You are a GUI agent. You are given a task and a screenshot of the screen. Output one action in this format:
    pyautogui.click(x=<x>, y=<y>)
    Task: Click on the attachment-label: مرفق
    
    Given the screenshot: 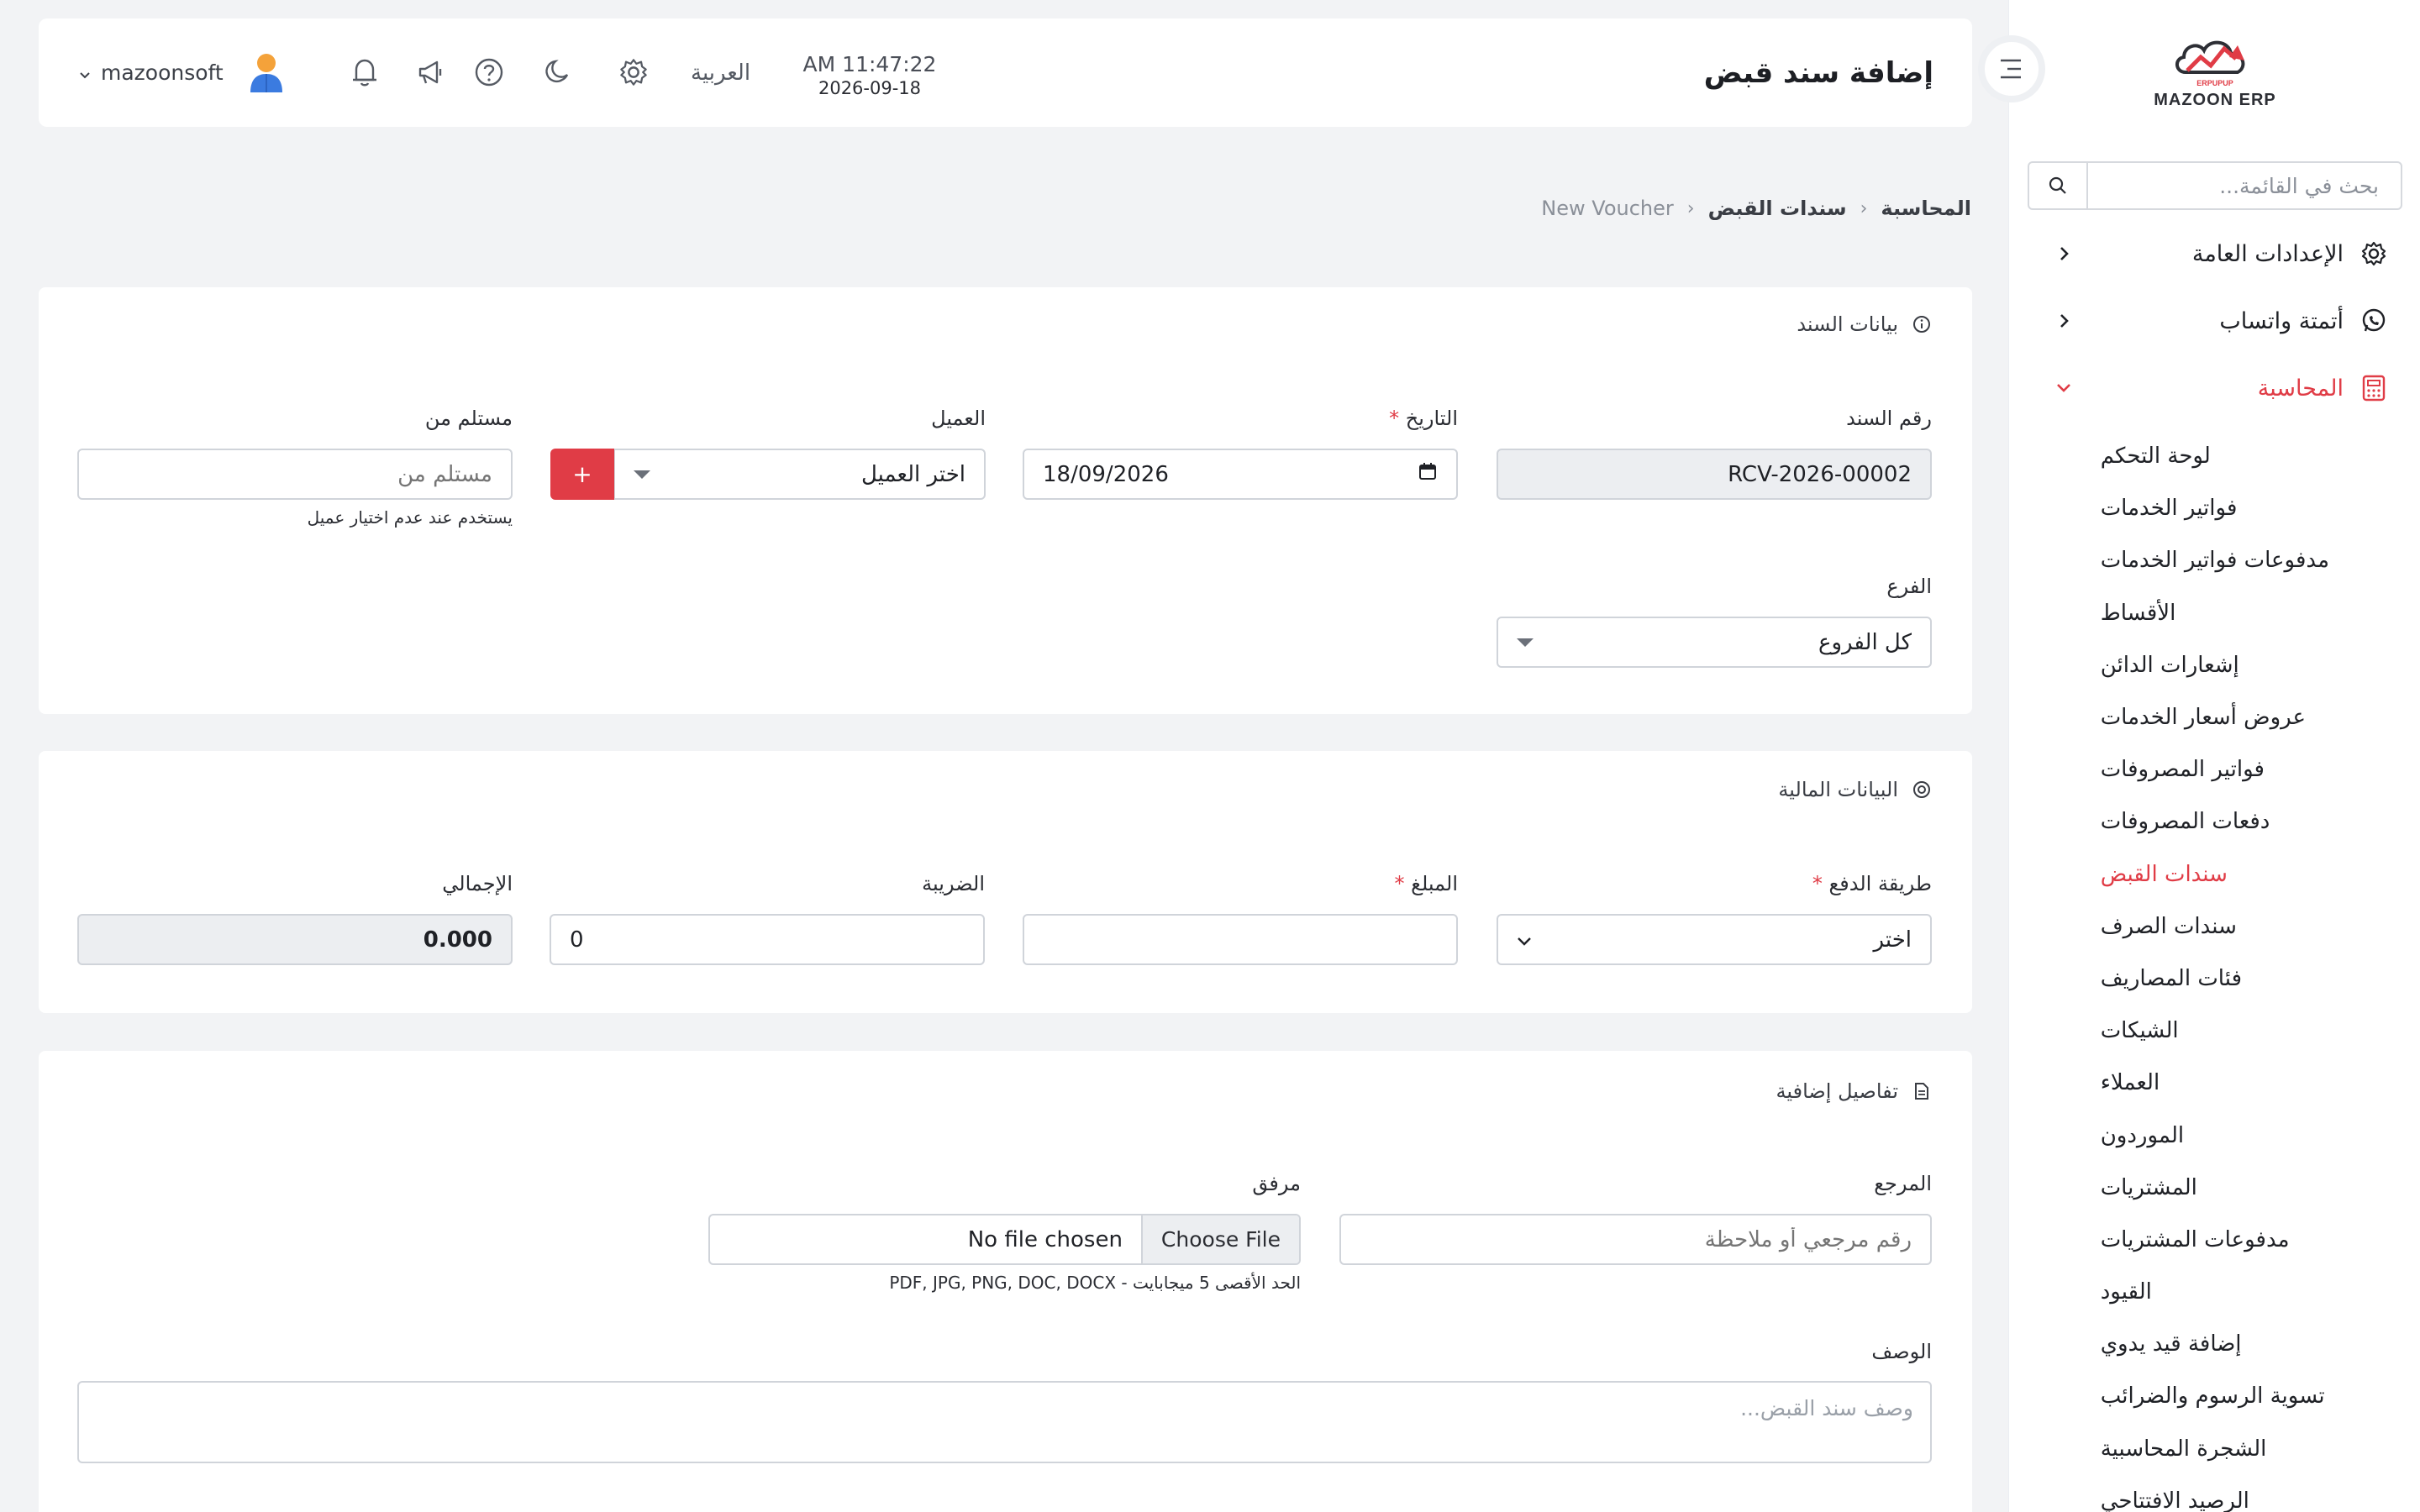 What is the action you would take?
    pyautogui.click(x=1276, y=1183)
    